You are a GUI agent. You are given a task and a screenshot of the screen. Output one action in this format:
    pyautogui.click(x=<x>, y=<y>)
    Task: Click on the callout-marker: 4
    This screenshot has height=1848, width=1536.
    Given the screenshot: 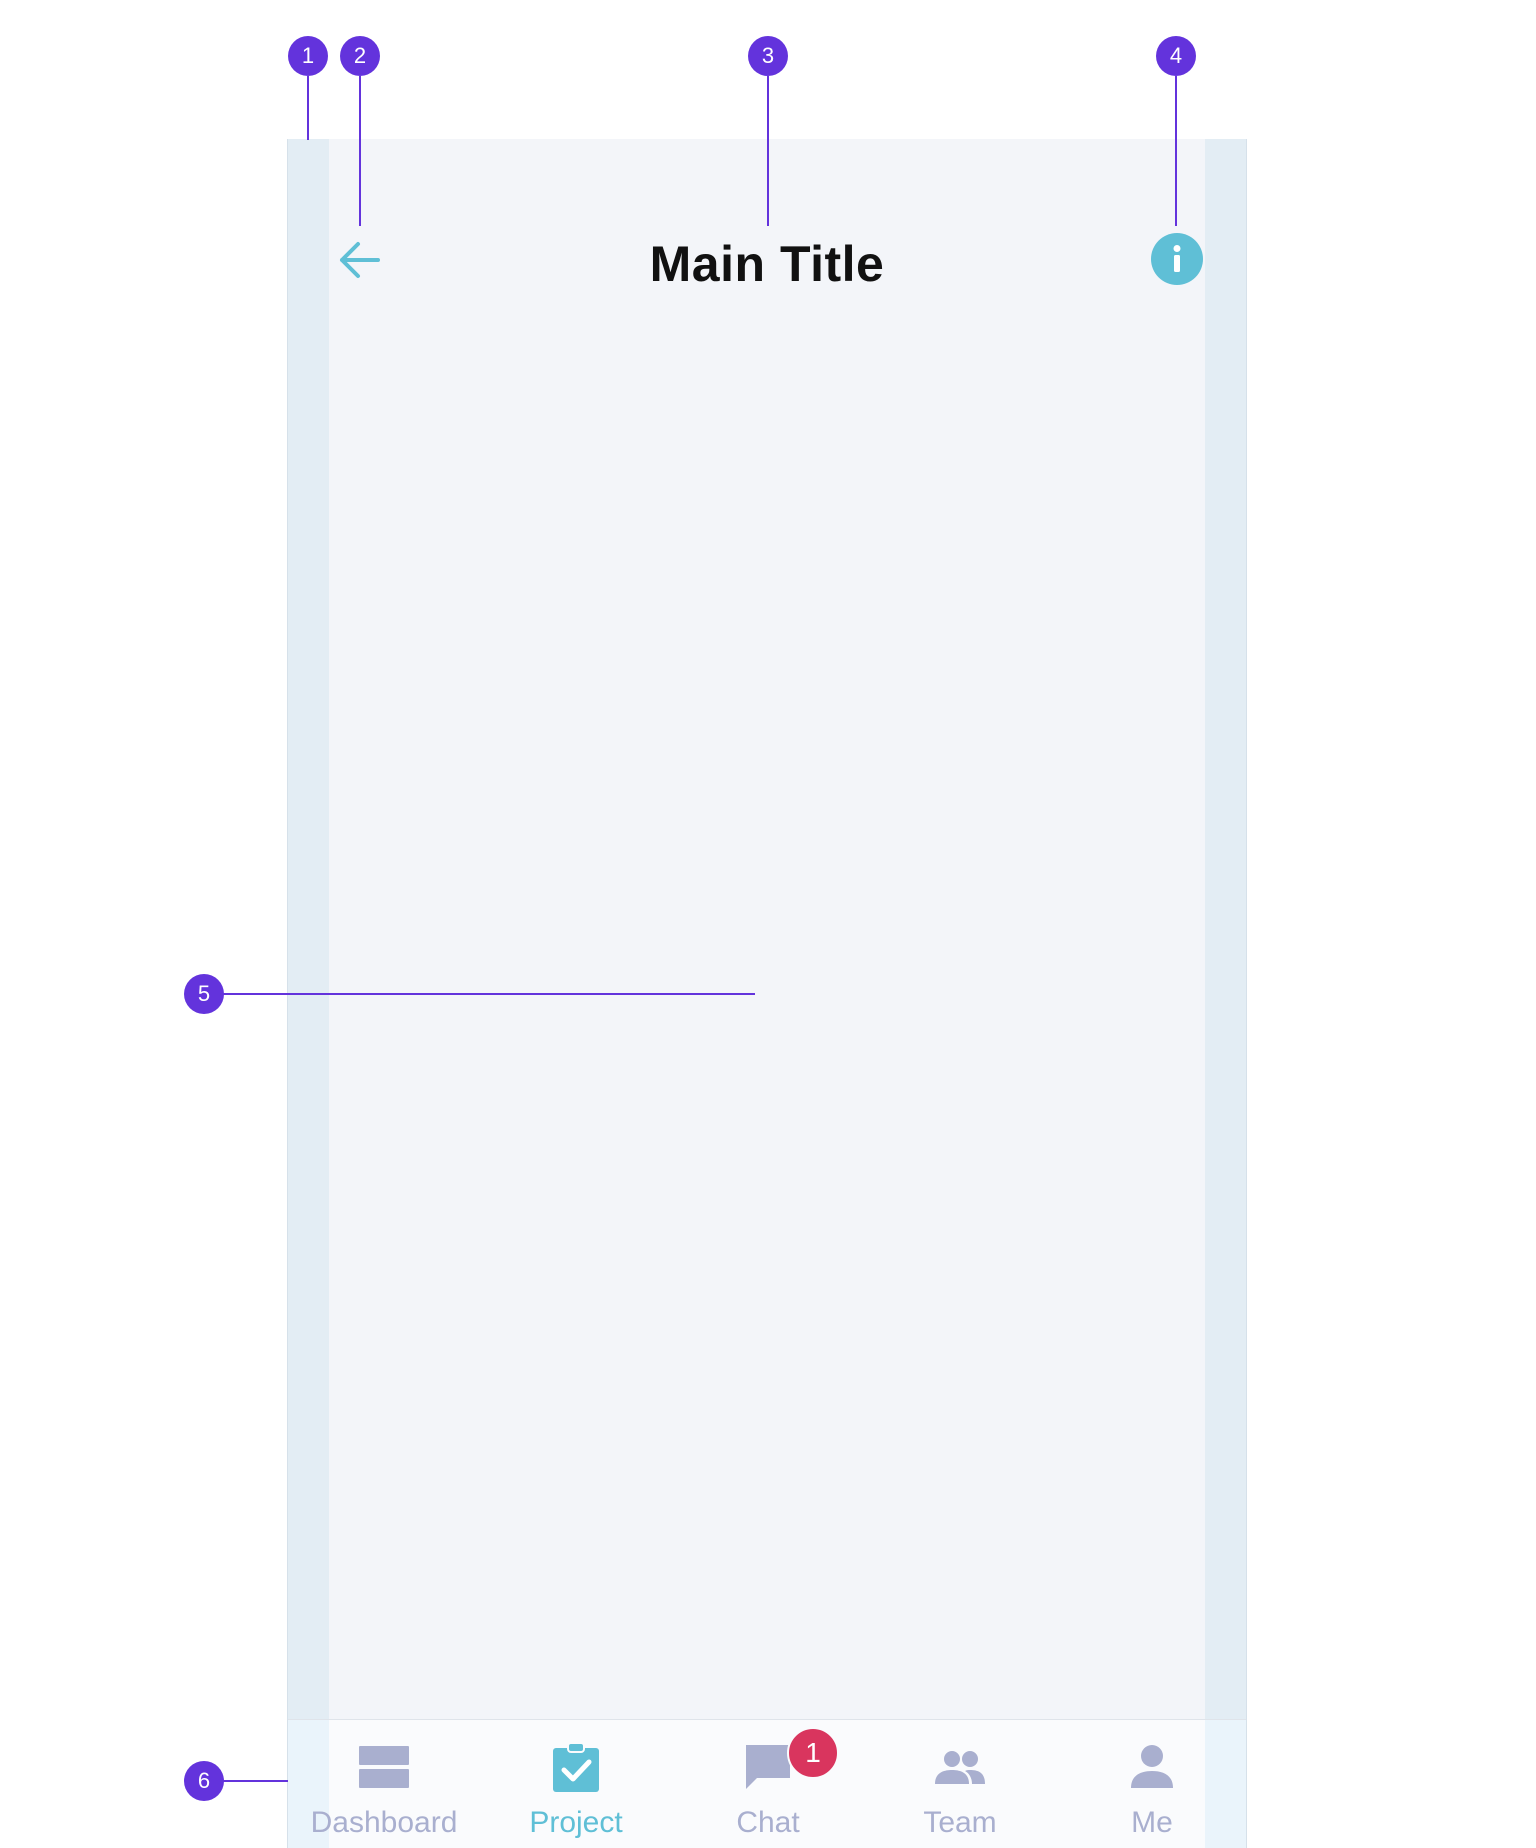 What is the action you would take?
    pyautogui.click(x=1176, y=56)
    